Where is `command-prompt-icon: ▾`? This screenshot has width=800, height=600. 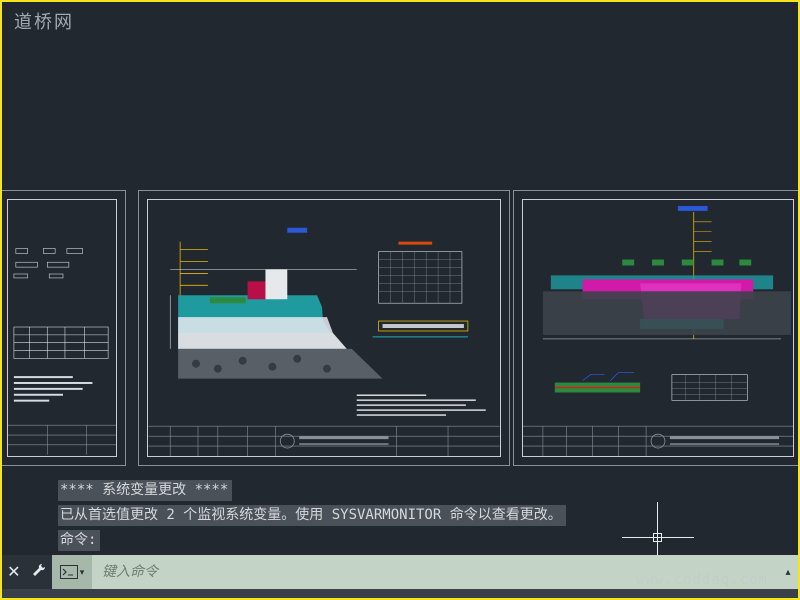
command-prompt-icon: ▾ is located at coordinates (72, 572).